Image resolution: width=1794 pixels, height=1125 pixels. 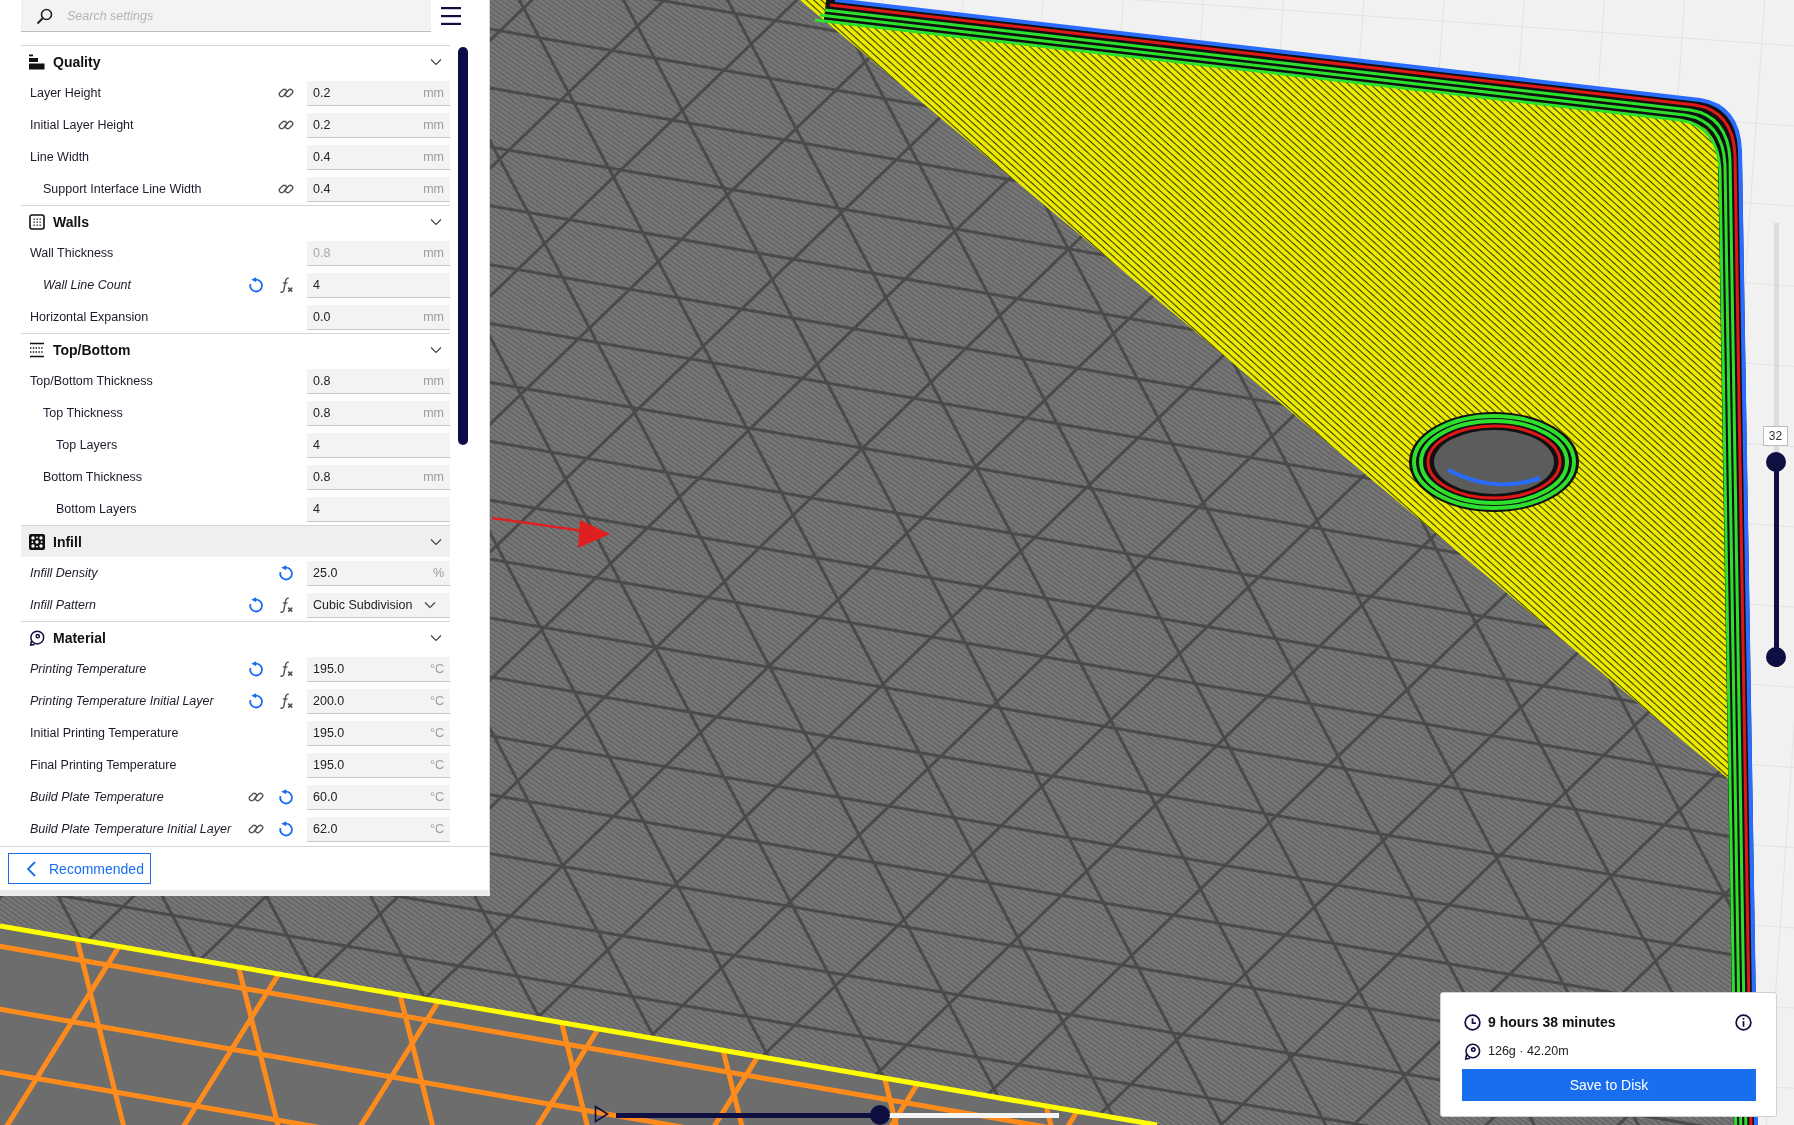 What do you see at coordinates (451, 16) in the screenshot?
I see `menu-icon` at bounding box center [451, 16].